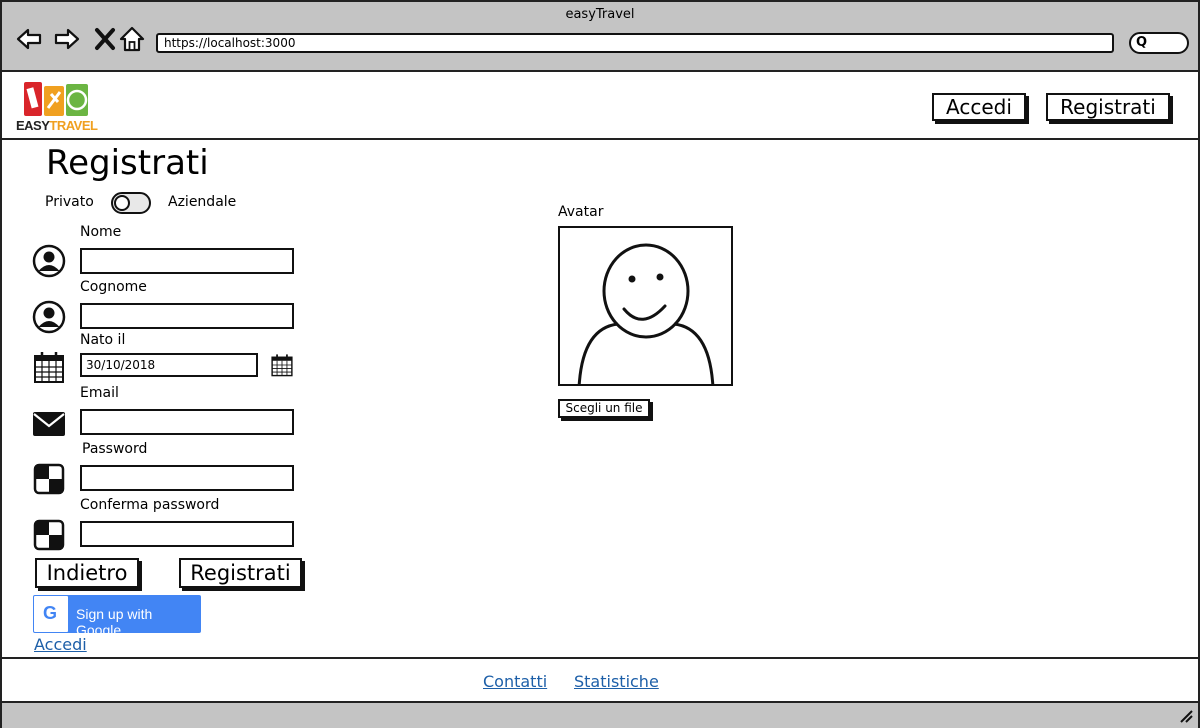 Image resolution: width=1200 pixels, height=728 pixels. I want to click on browser-search-box: Q, so click(1159, 43).